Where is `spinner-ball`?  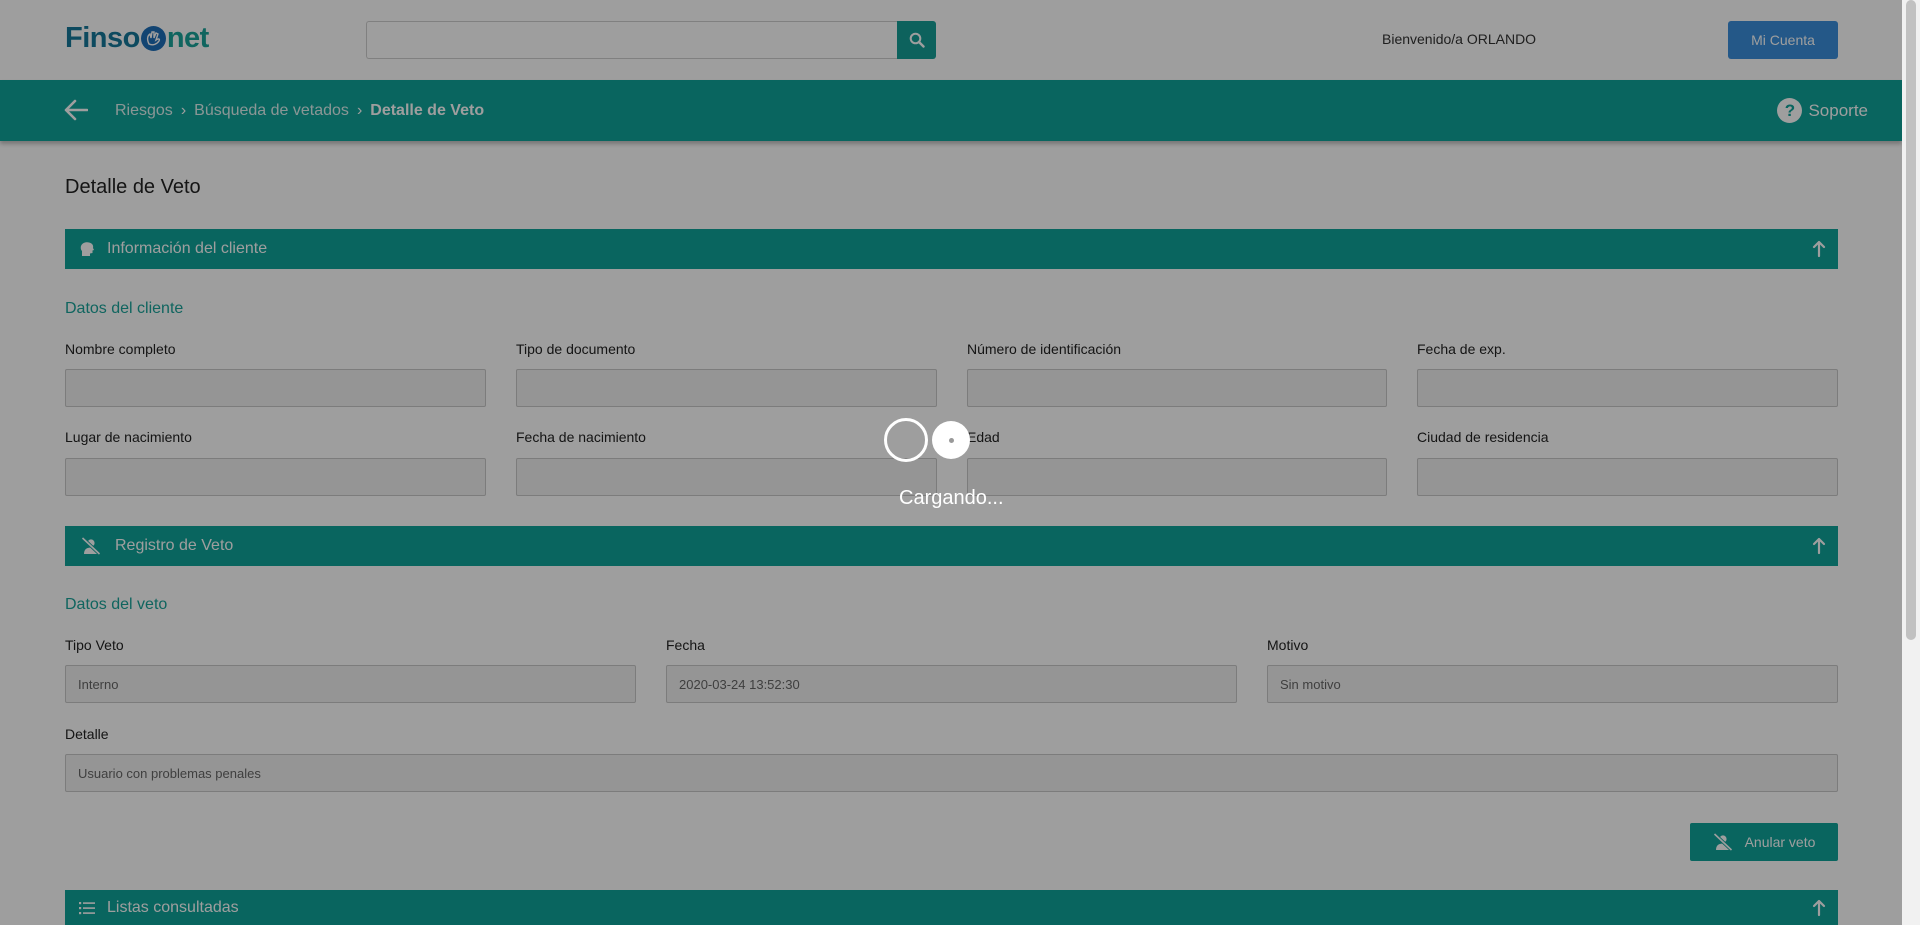 spinner-ball is located at coordinates (951, 440).